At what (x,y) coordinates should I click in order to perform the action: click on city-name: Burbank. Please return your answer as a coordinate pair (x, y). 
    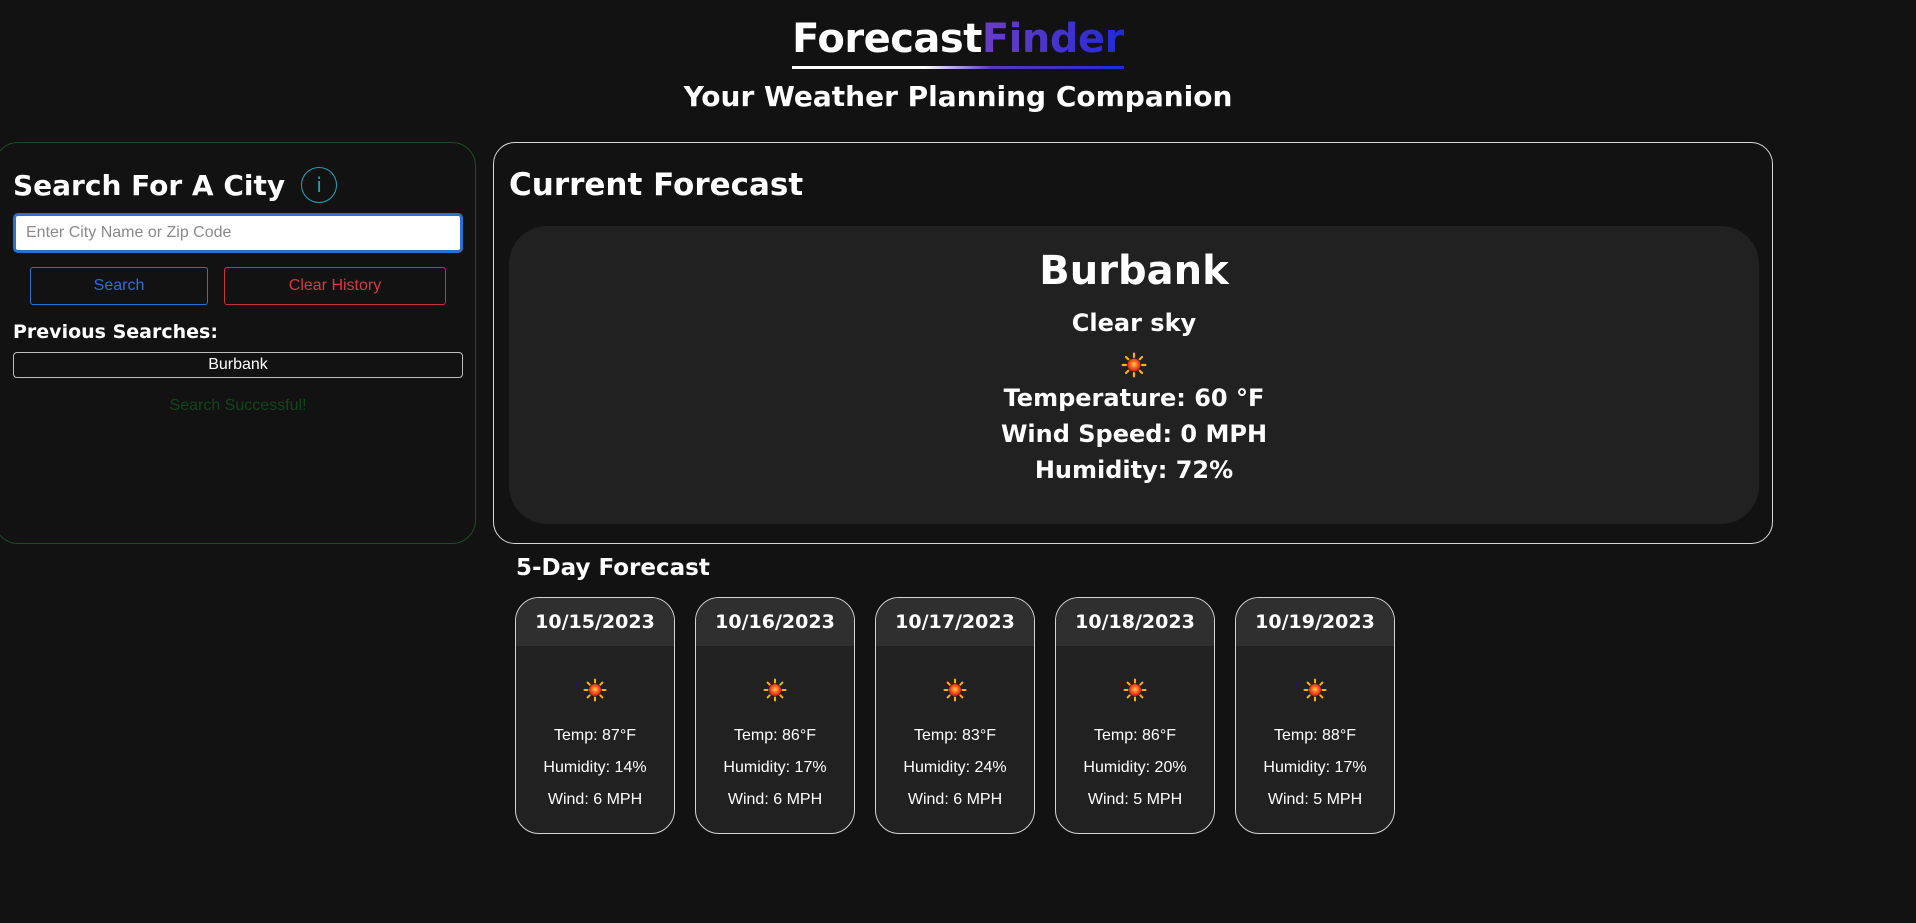
    Looking at the image, I should click on (1134, 271).